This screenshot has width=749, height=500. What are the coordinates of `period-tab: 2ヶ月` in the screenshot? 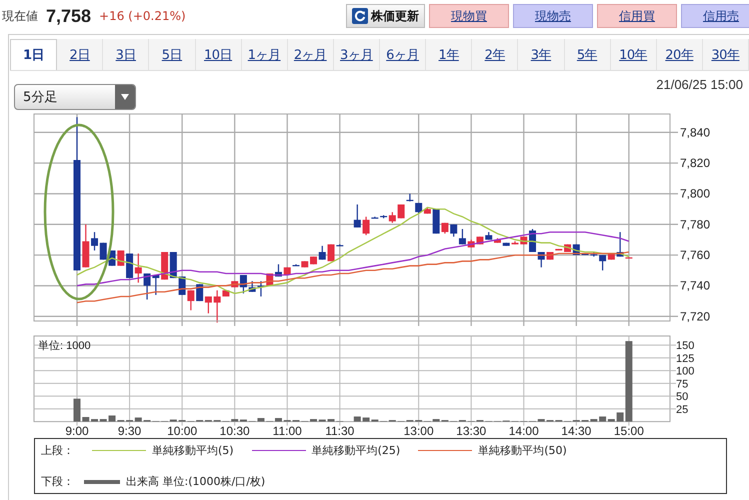 It's located at (311, 54).